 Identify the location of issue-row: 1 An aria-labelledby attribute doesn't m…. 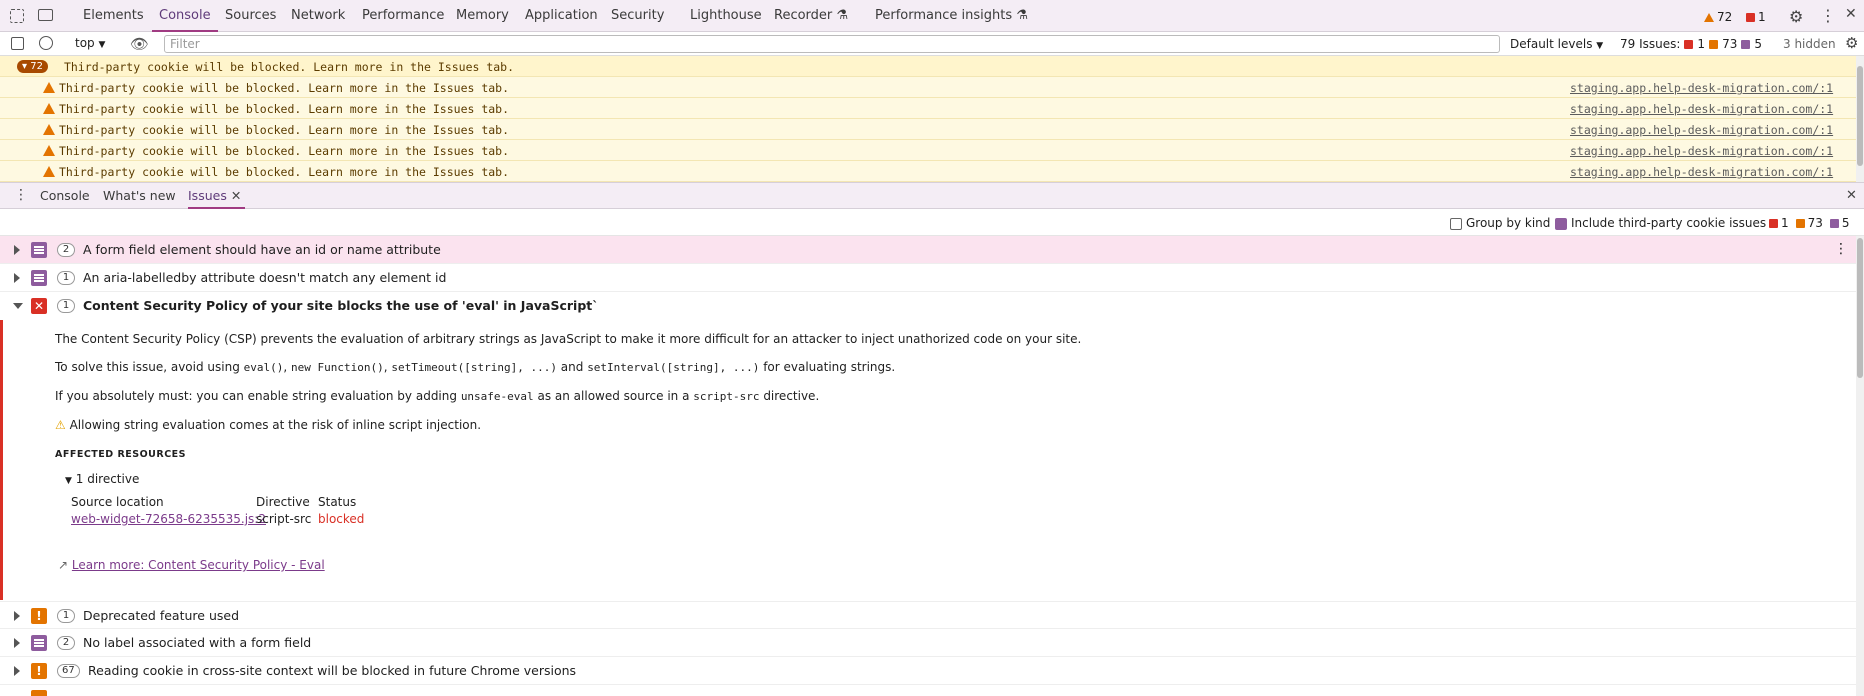
(928, 278).